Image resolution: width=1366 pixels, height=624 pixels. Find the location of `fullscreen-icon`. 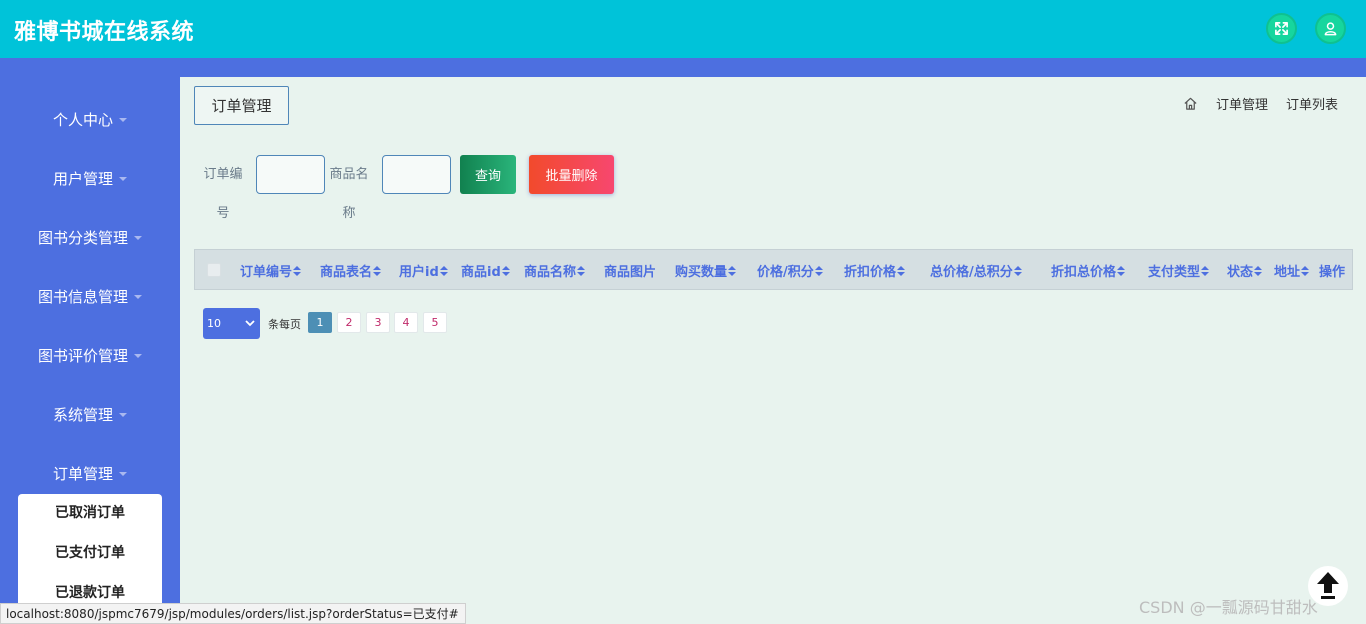

fullscreen-icon is located at coordinates (1281, 28).